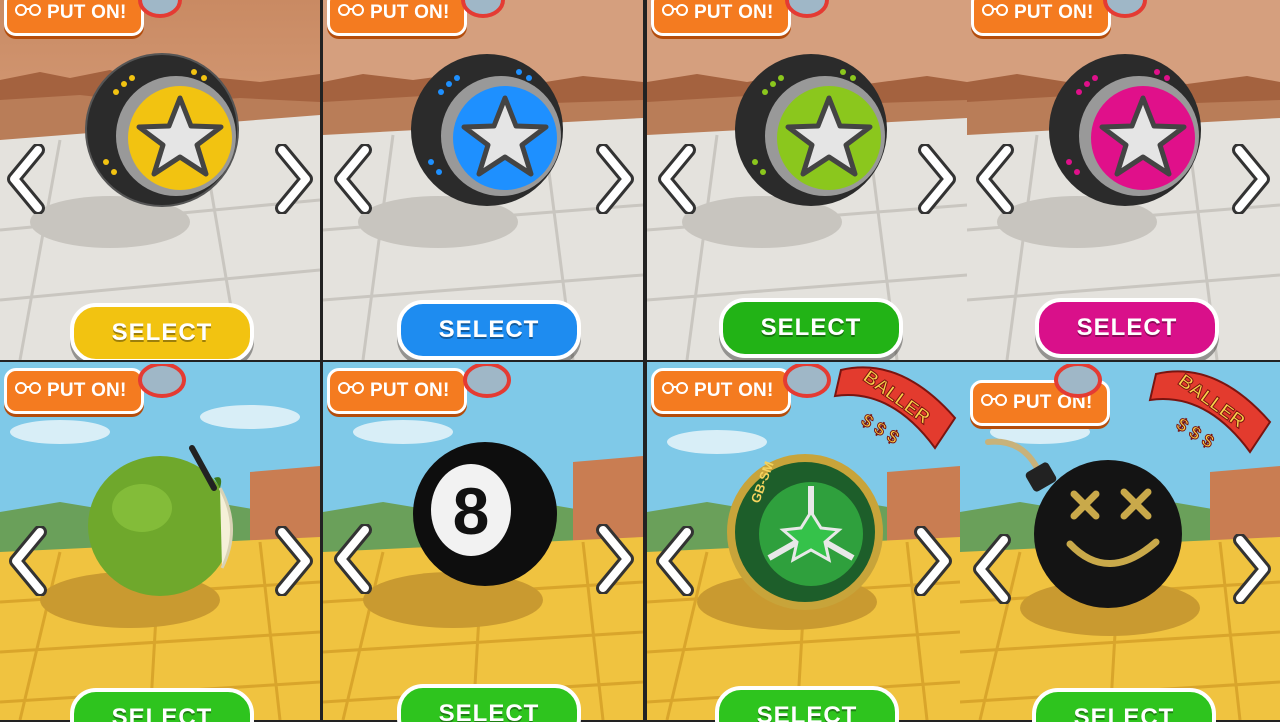 This screenshot has width=1280, height=722. I want to click on skin-panel-blue-star: PUT ON! SELECT, so click(483, 180).